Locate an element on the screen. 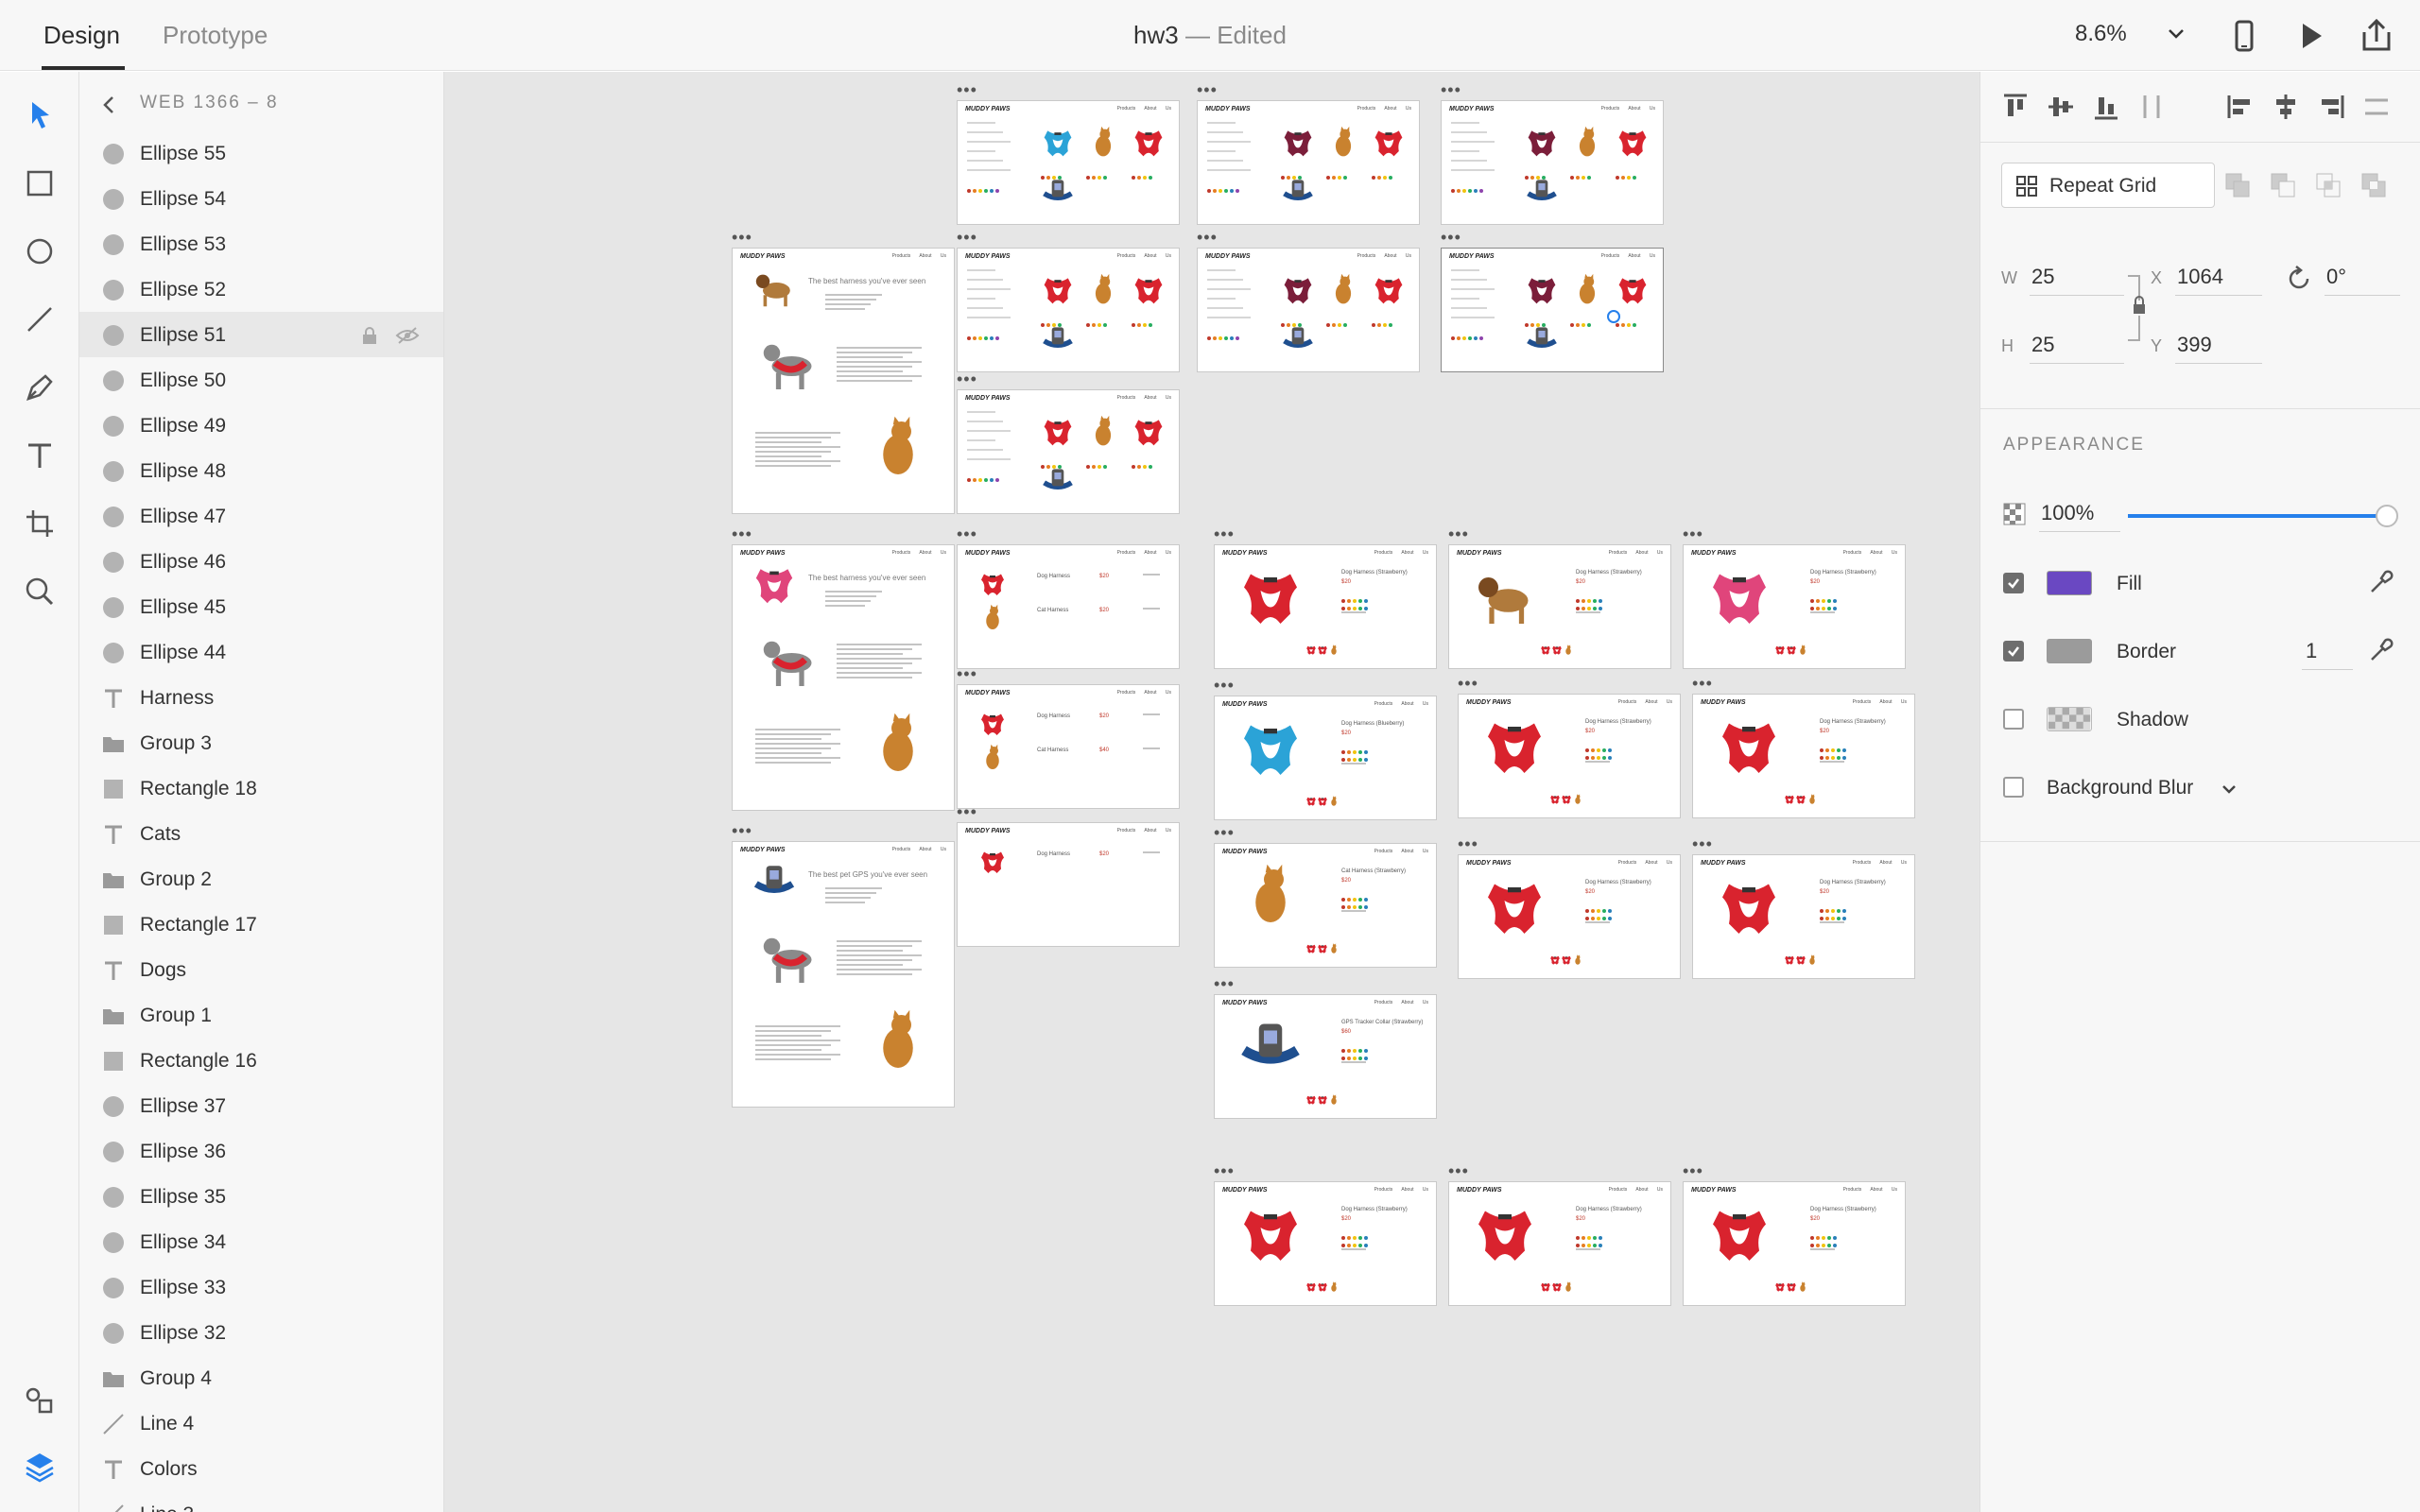 This screenshot has width=2420, height=1512. zoom-tool-icon is located at coordinates (40, 591).